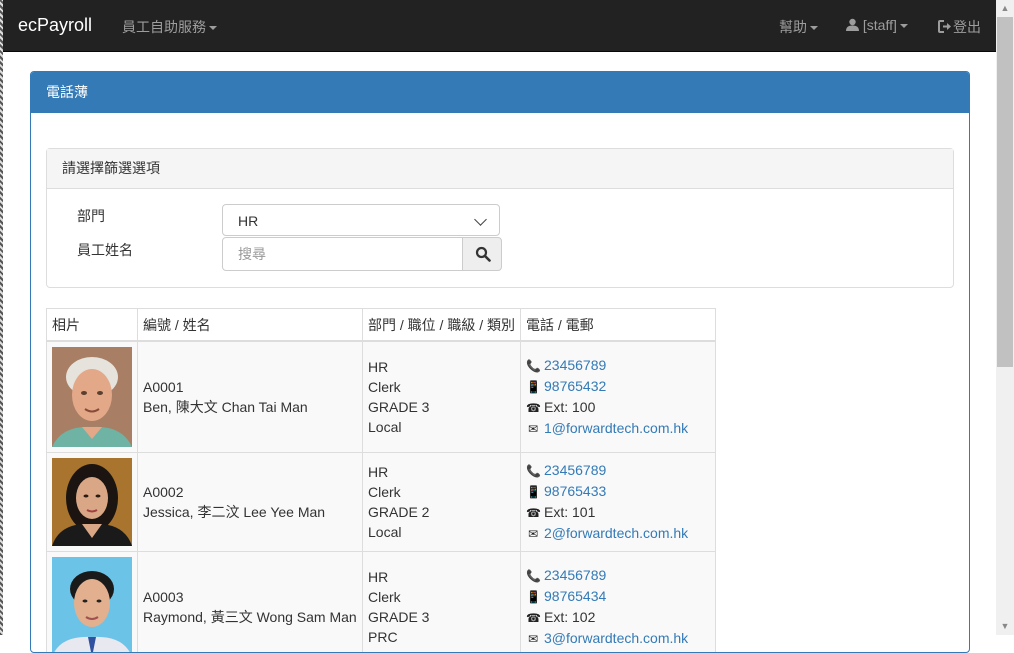 The image size is (1014, 653). Describe the element at coordinates (575, 491) in the screenshot. I see `mobile-link: 98765433` at that location.